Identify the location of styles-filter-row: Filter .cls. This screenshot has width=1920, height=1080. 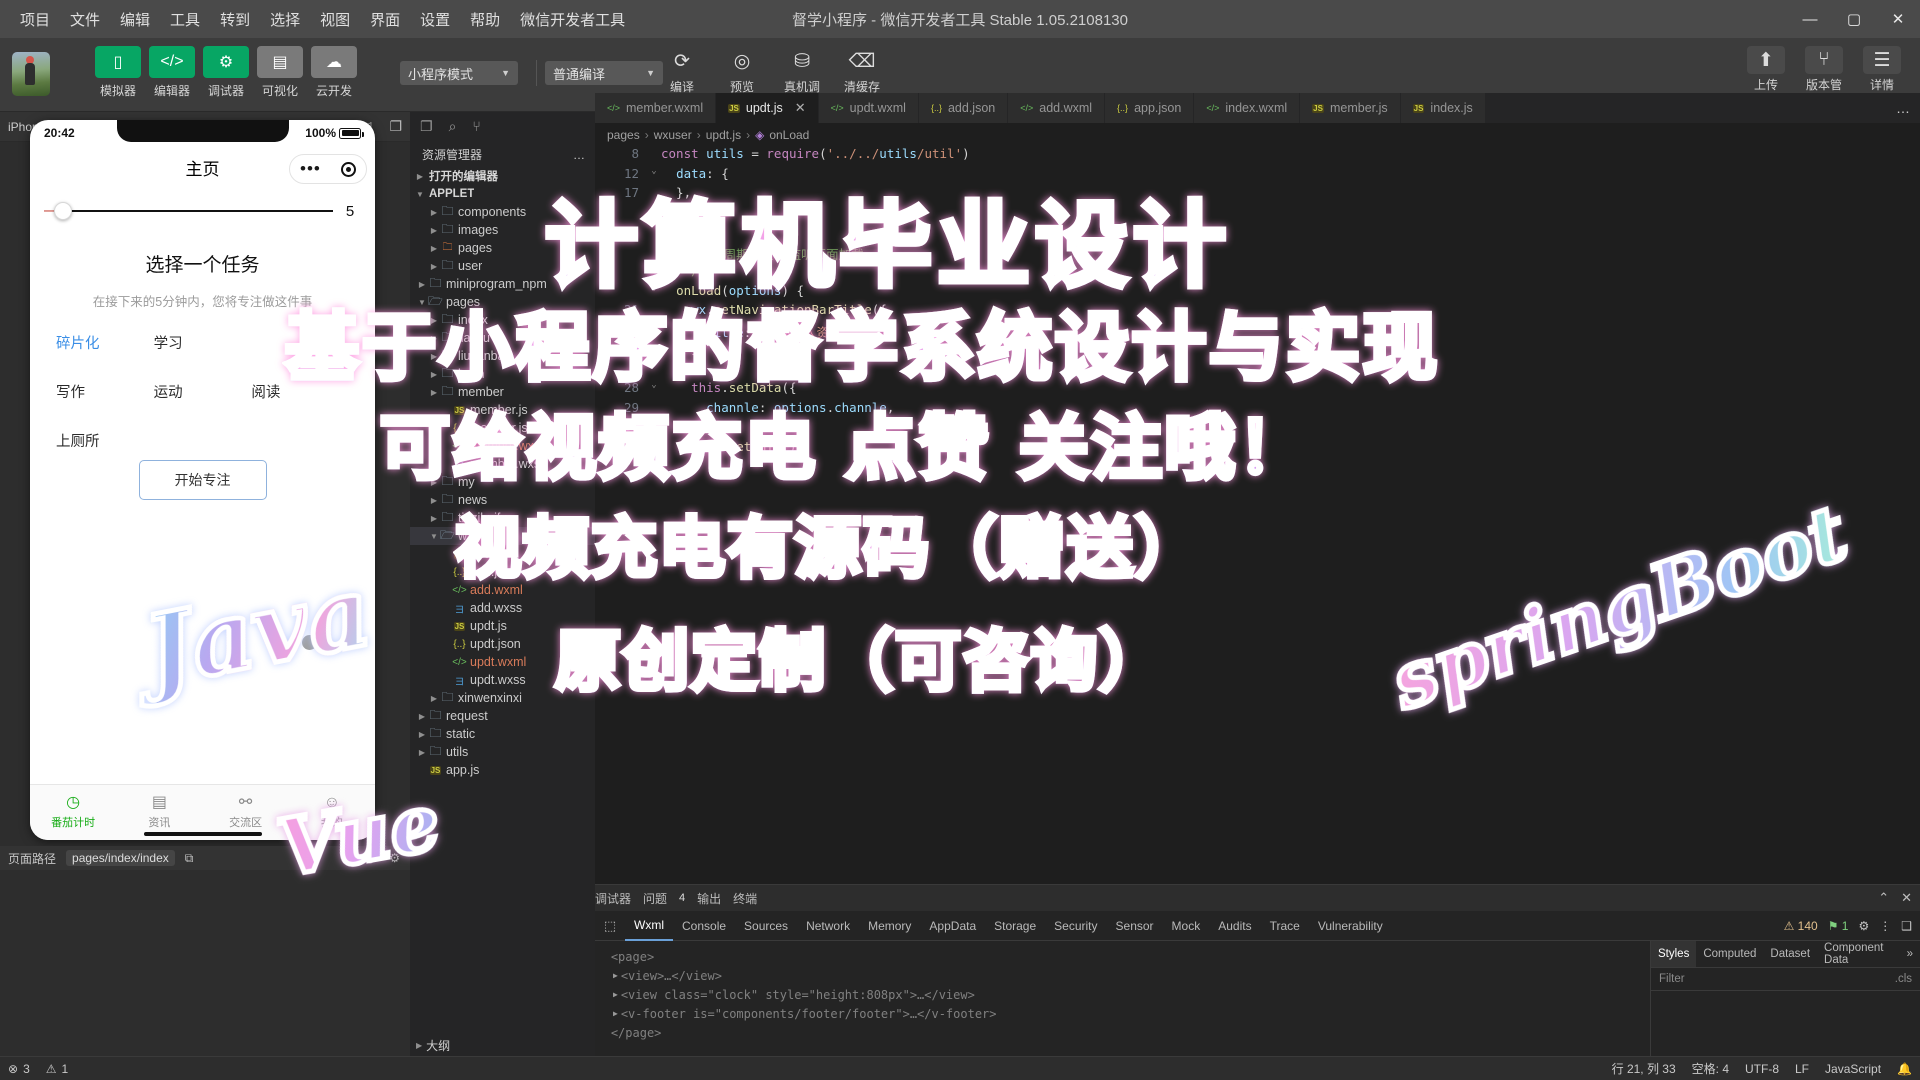
(1785, 979).